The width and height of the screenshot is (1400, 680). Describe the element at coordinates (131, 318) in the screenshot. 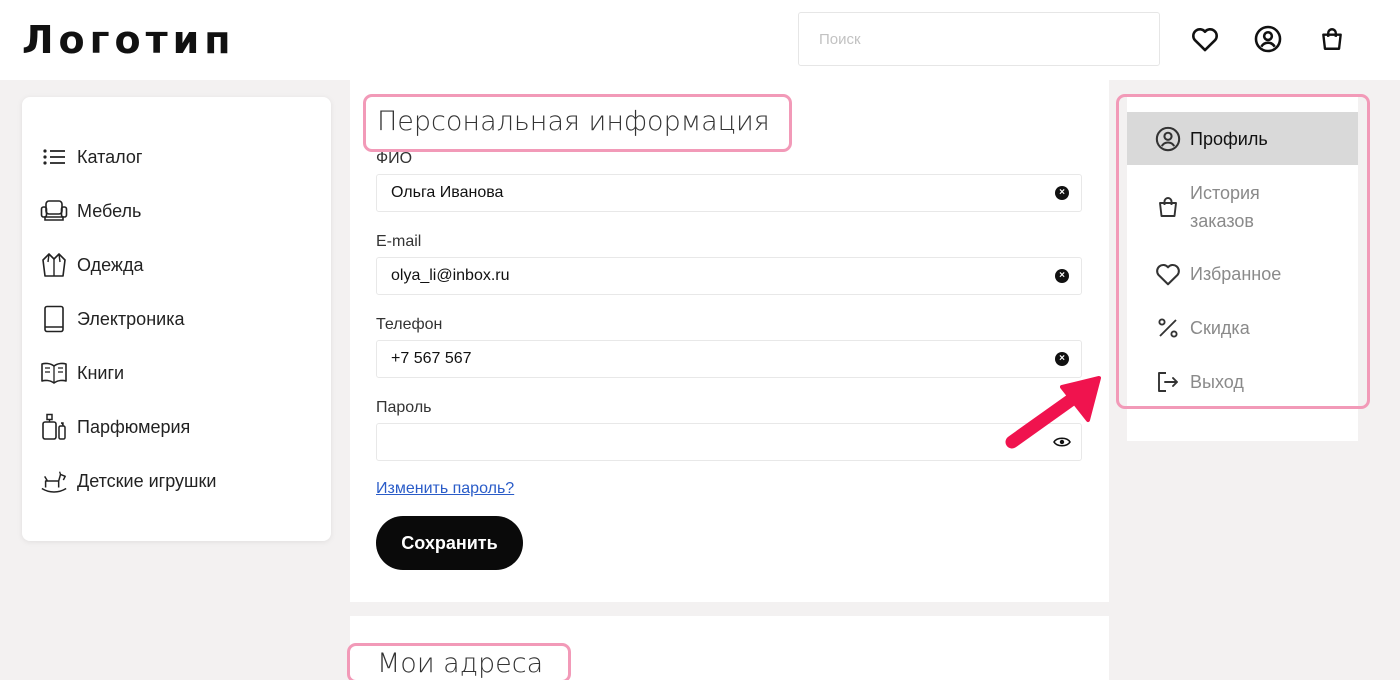

I see `category-label: Электроника` at that location.